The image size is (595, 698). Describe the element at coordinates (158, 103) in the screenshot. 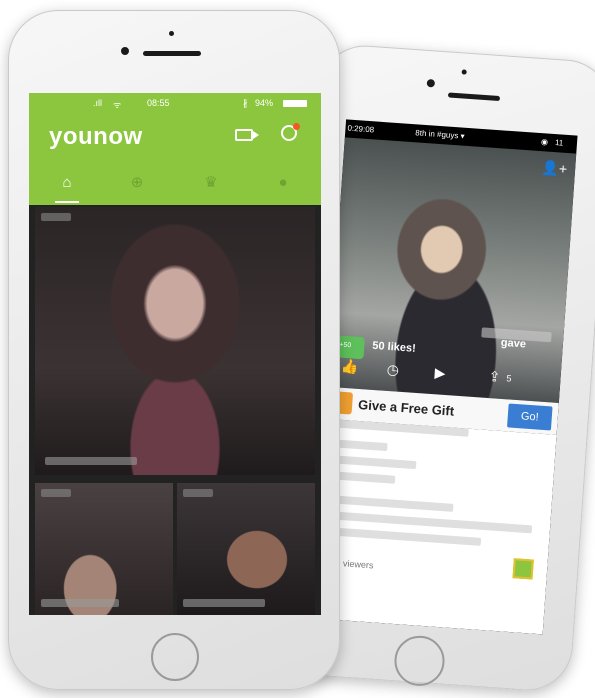

I see `status-time: 08:55` at that location.